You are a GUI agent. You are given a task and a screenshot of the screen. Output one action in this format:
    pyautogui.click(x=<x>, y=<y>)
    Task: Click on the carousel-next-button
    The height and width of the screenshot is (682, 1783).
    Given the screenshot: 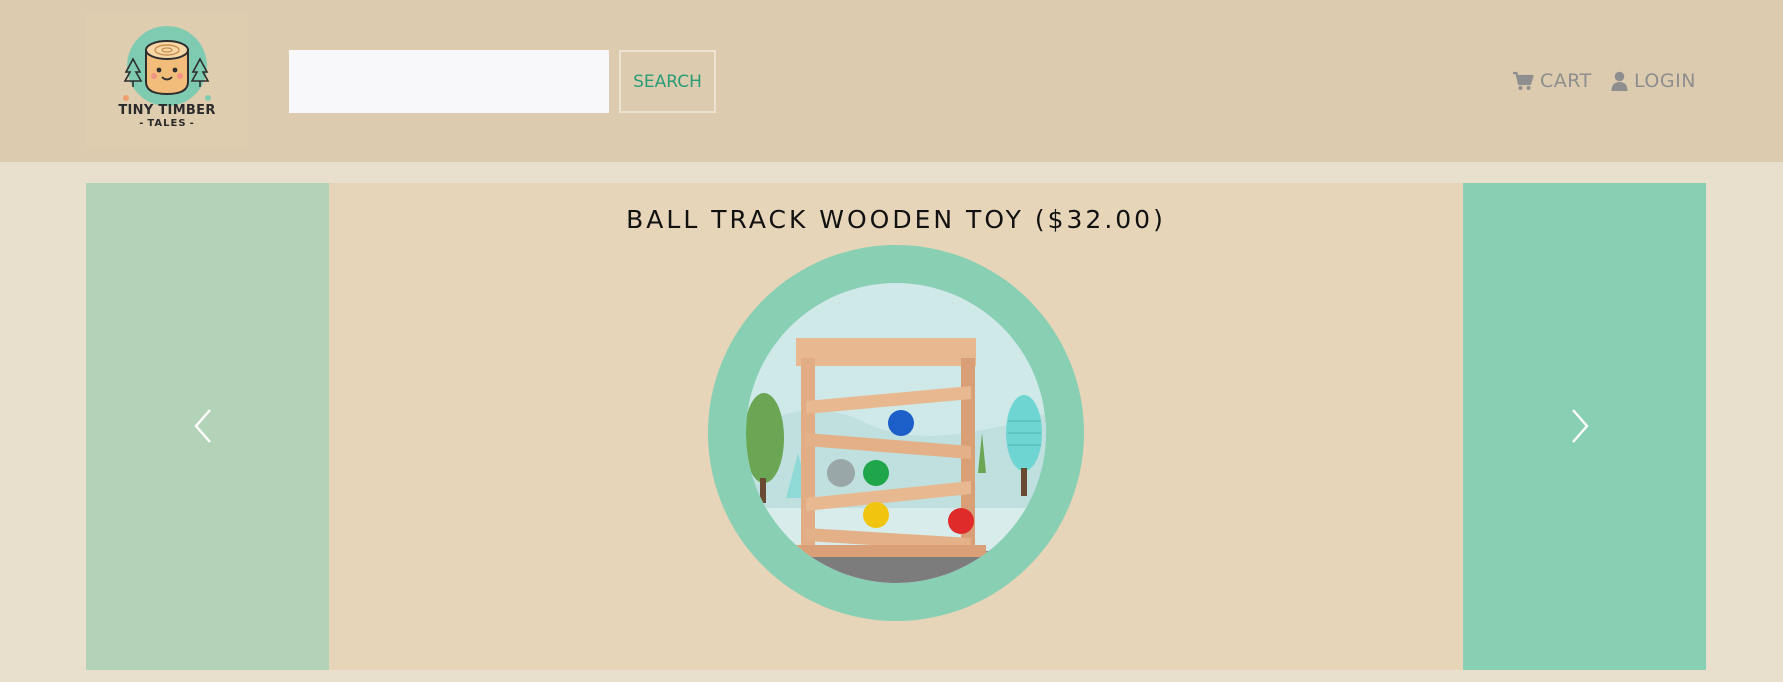 What is the action you would take?
    pyautogui.click(x=1584, y=426)
    